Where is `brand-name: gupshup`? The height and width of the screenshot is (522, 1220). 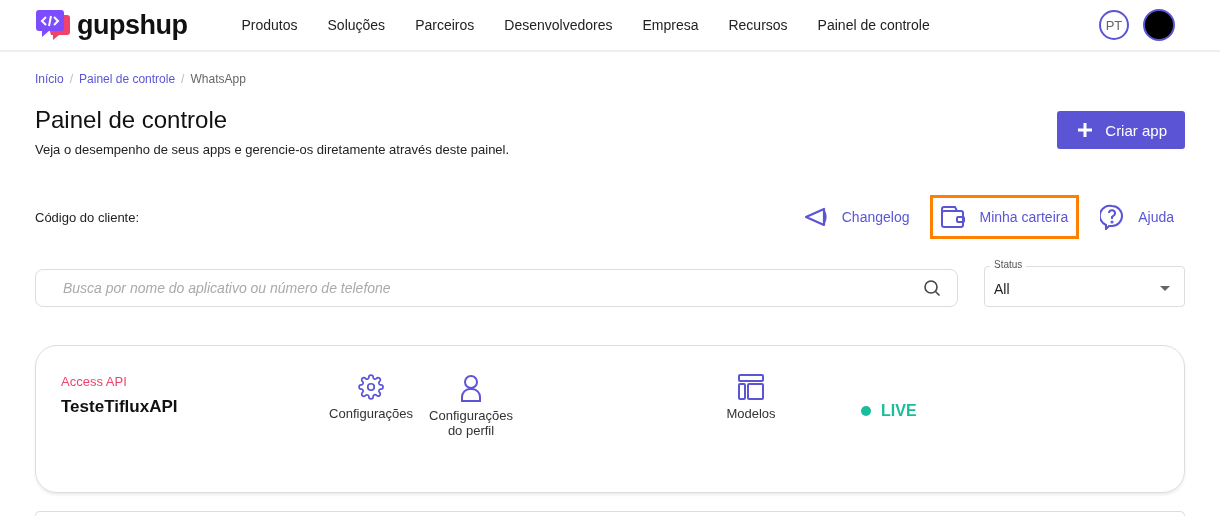 brand-name: gupshup is located at coordinates (132, 25).